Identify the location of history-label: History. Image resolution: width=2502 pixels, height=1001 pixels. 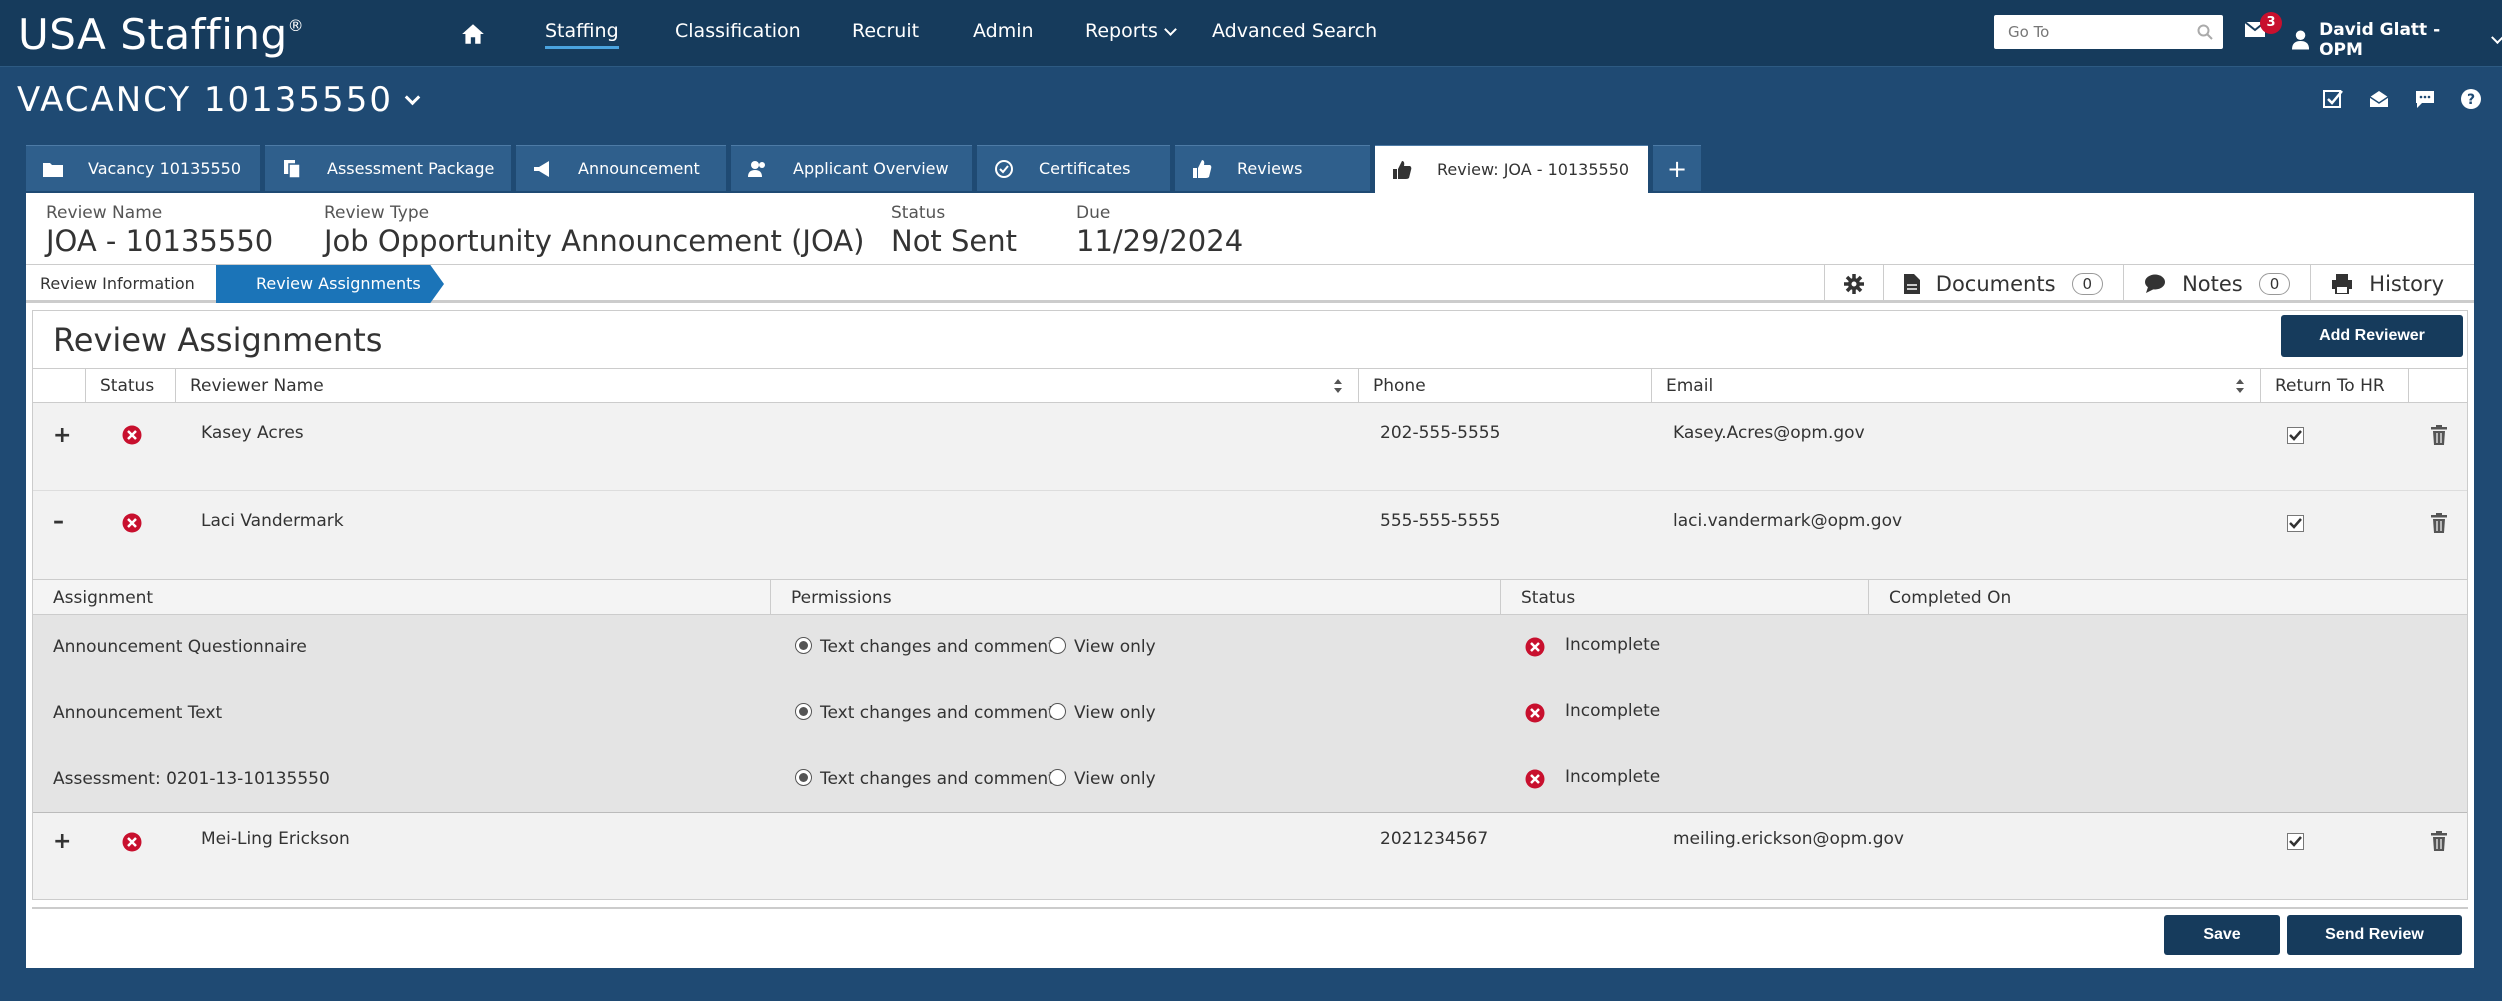
(2406, 284).